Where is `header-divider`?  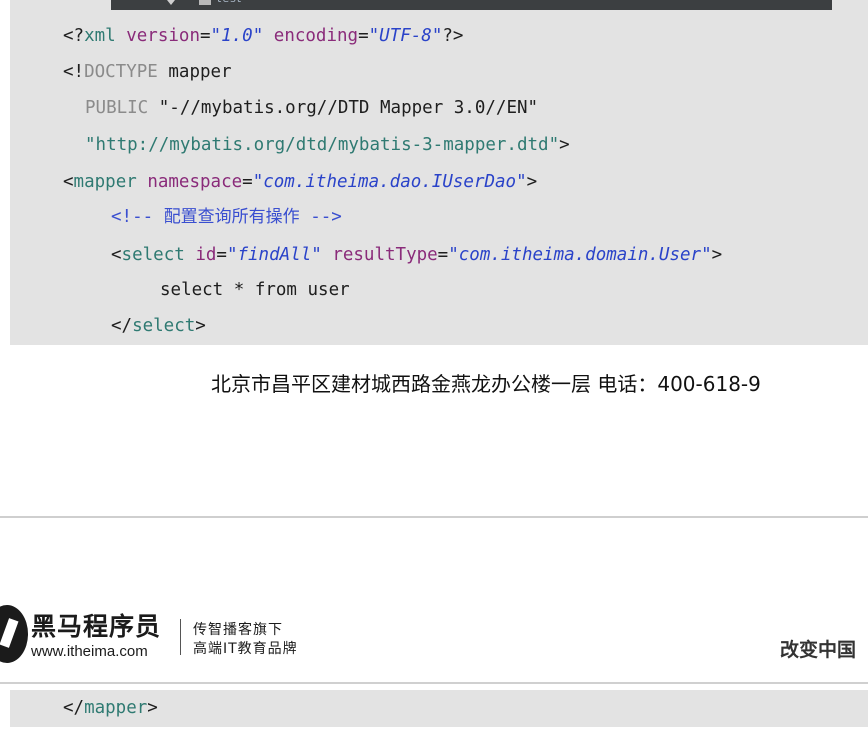 header-divider is located at coordinates (434, 683).